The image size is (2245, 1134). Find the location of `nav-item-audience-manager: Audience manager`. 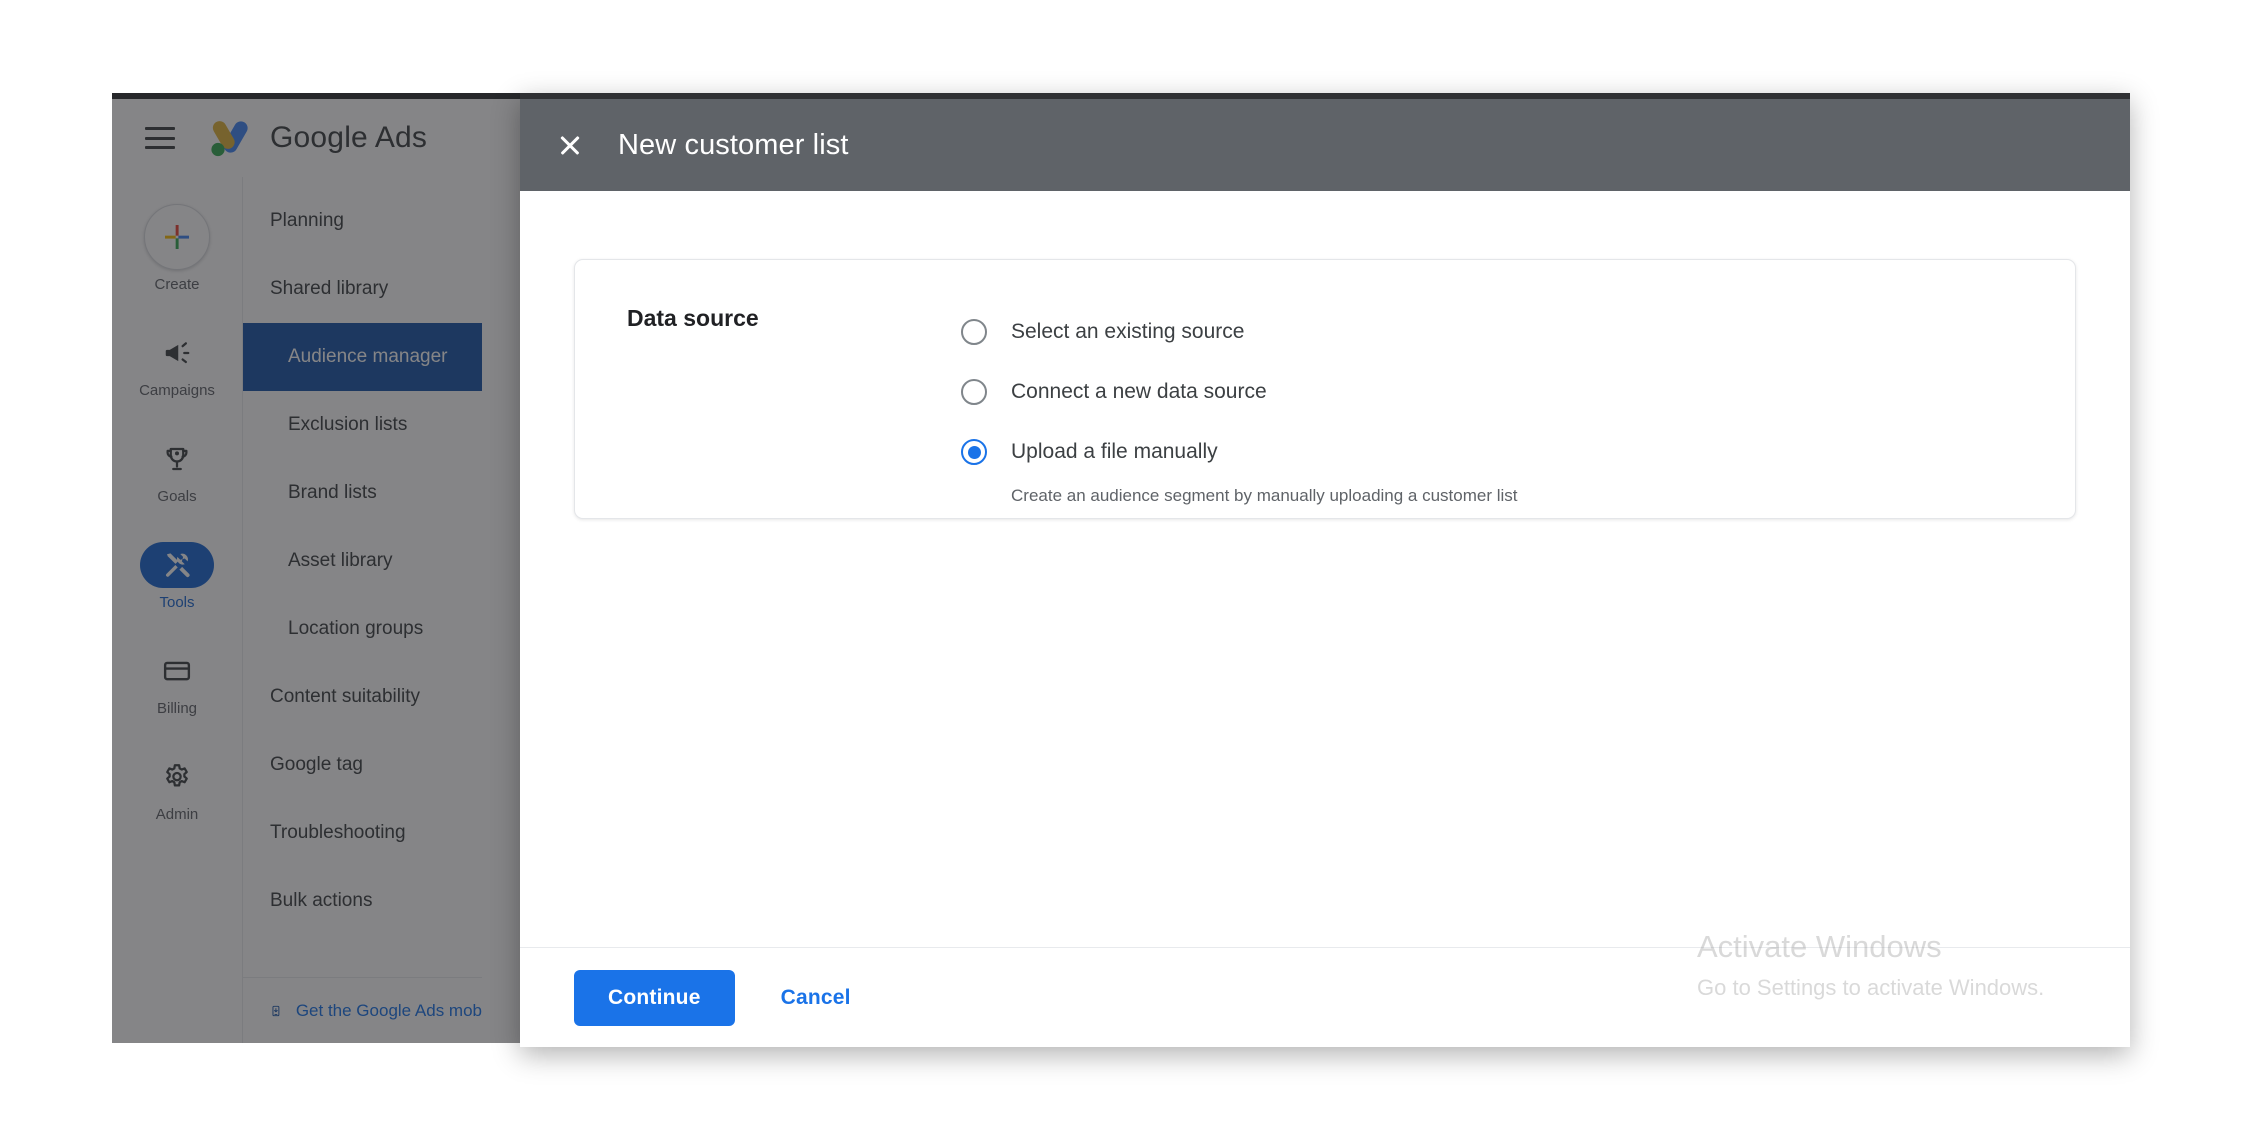

nav-item-audience-manager: Audience manager is located at coordinates (362, 357).